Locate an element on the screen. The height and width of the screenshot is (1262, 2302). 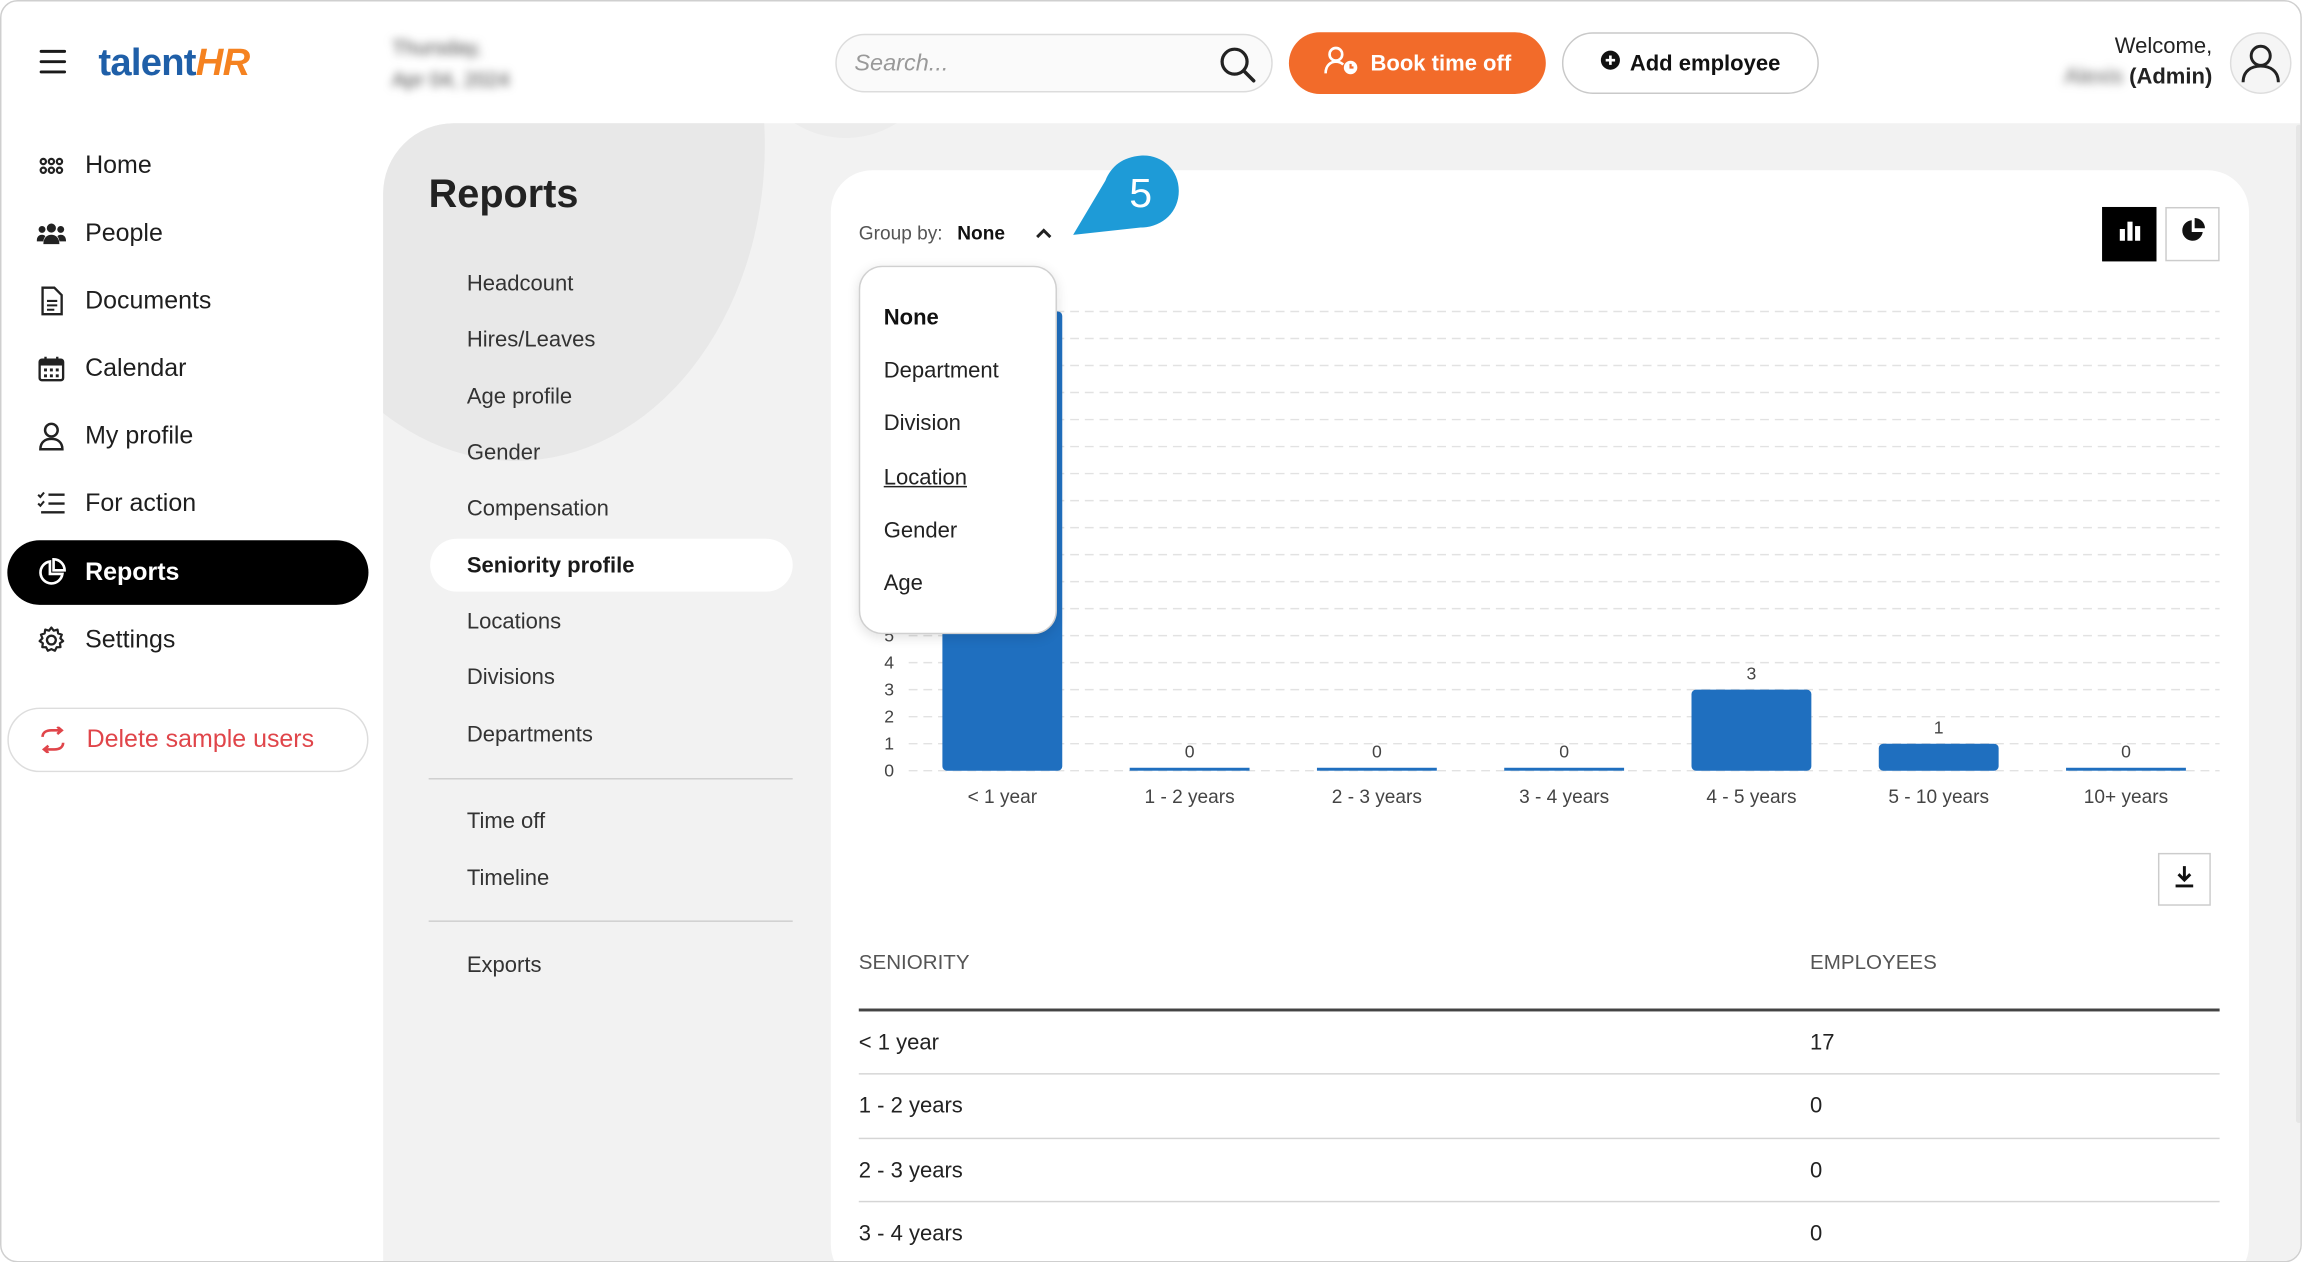
dropdown-option-department: Department is located at coordinates (941, 370).